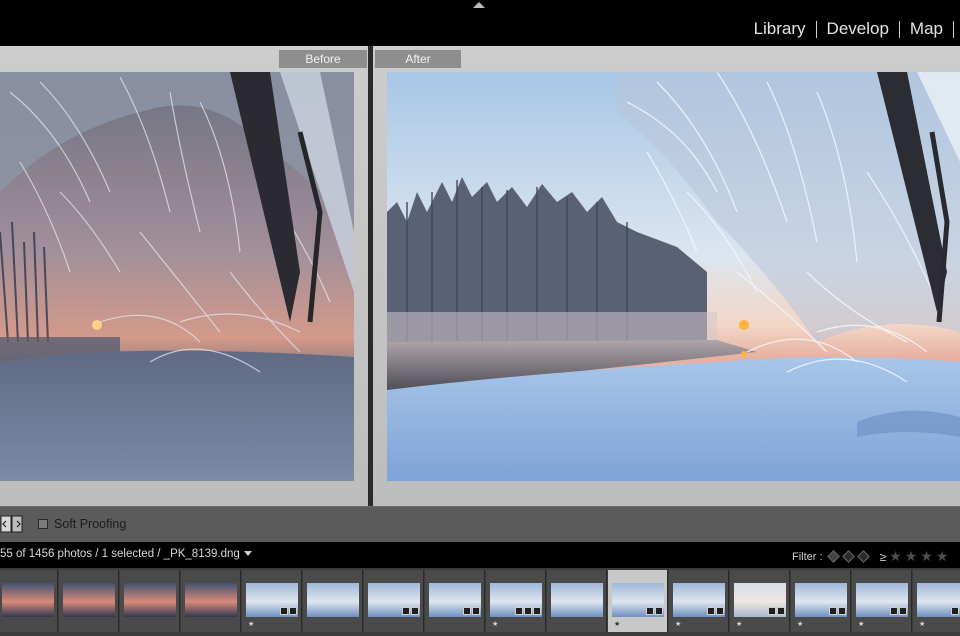 This screenshot has height=636, width=960. I want to click on module-map: Map, so click(926, 29).